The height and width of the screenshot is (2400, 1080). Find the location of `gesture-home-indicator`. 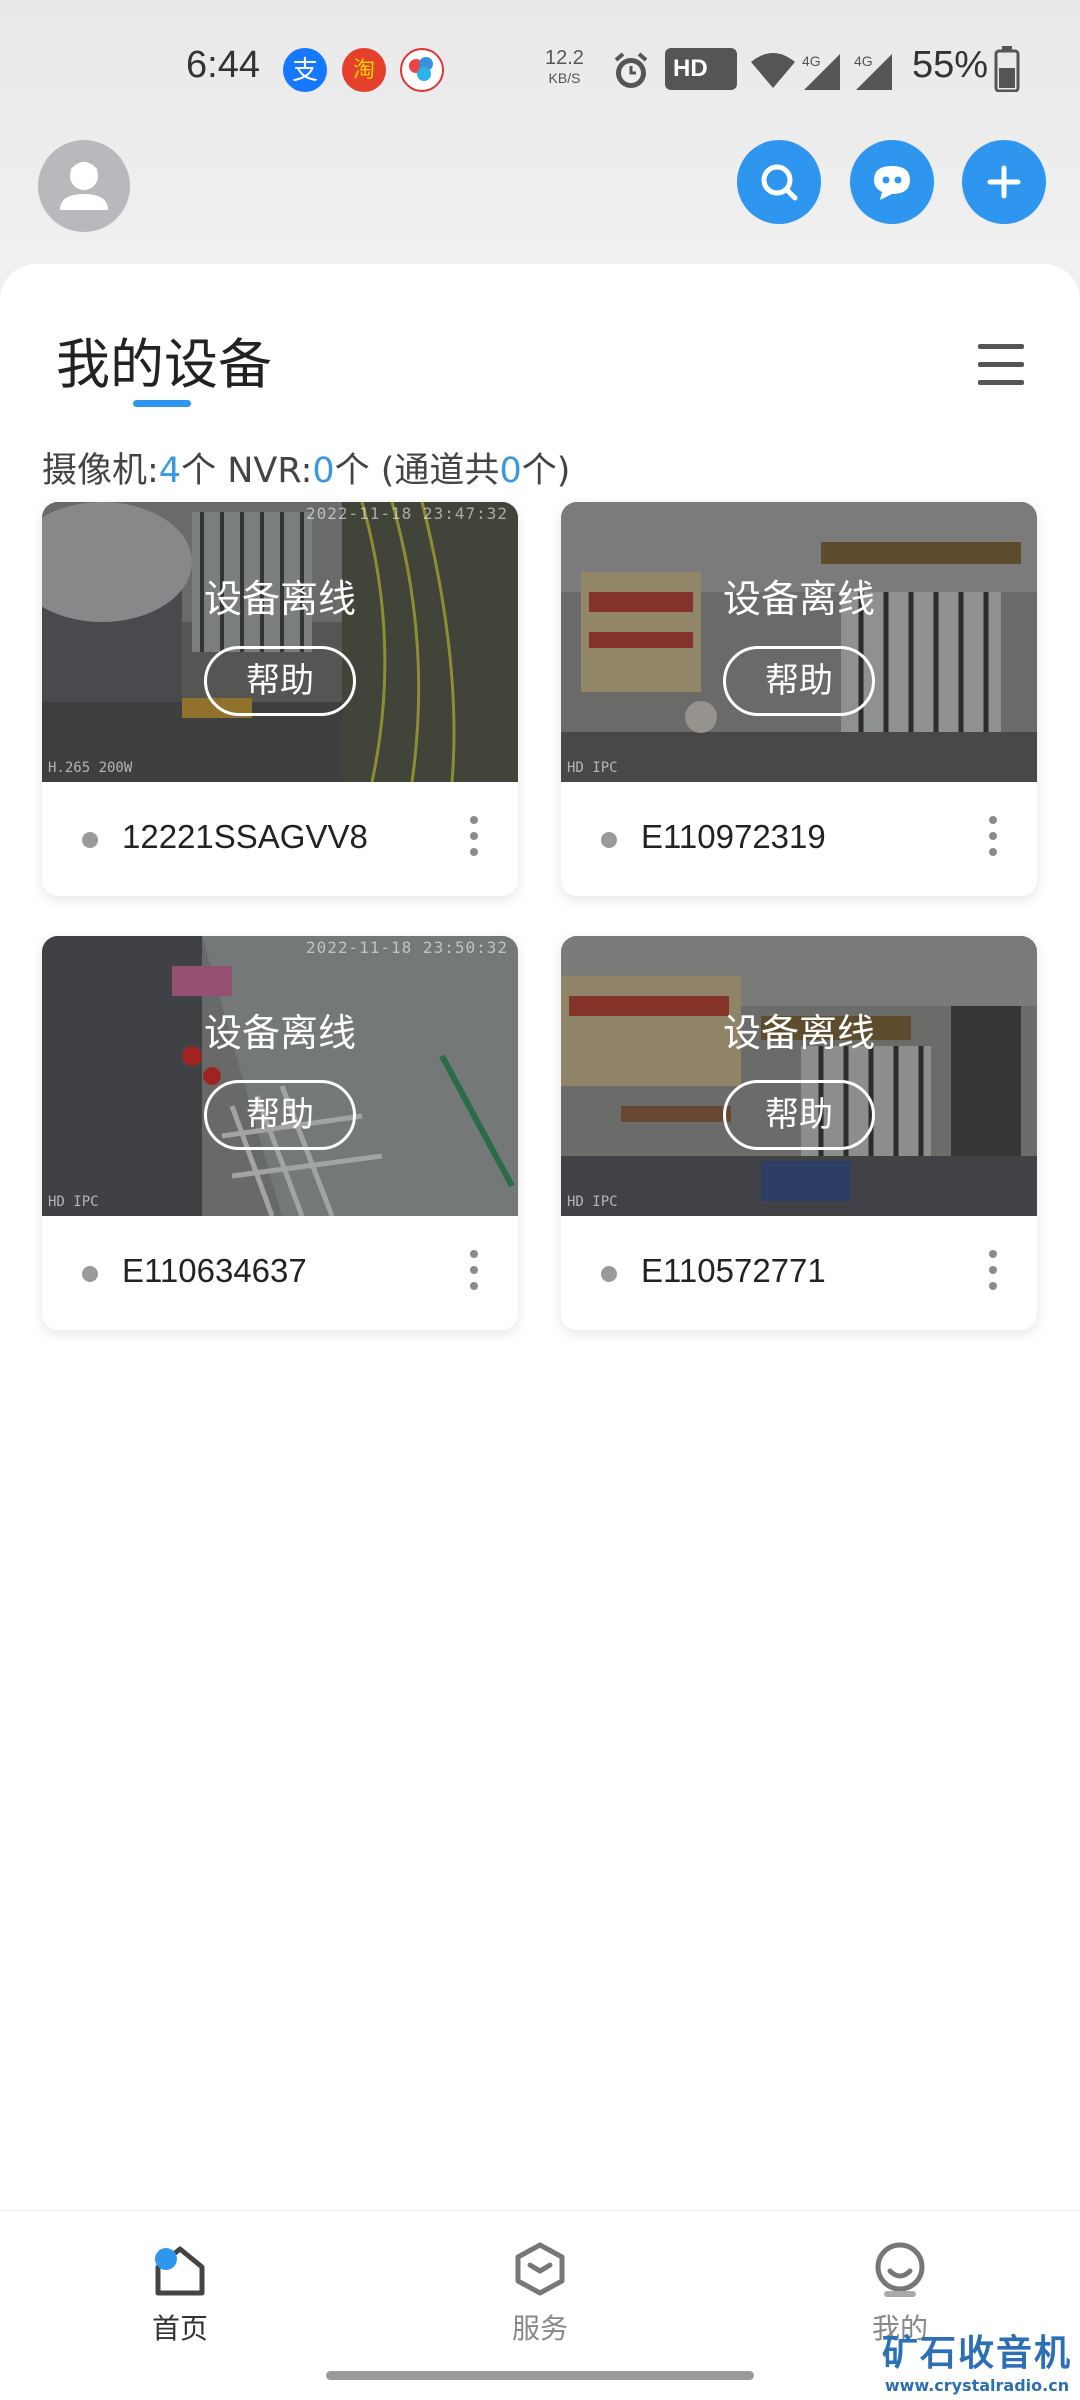

gesture-home-indicator is located at coordinates (540, 2375).